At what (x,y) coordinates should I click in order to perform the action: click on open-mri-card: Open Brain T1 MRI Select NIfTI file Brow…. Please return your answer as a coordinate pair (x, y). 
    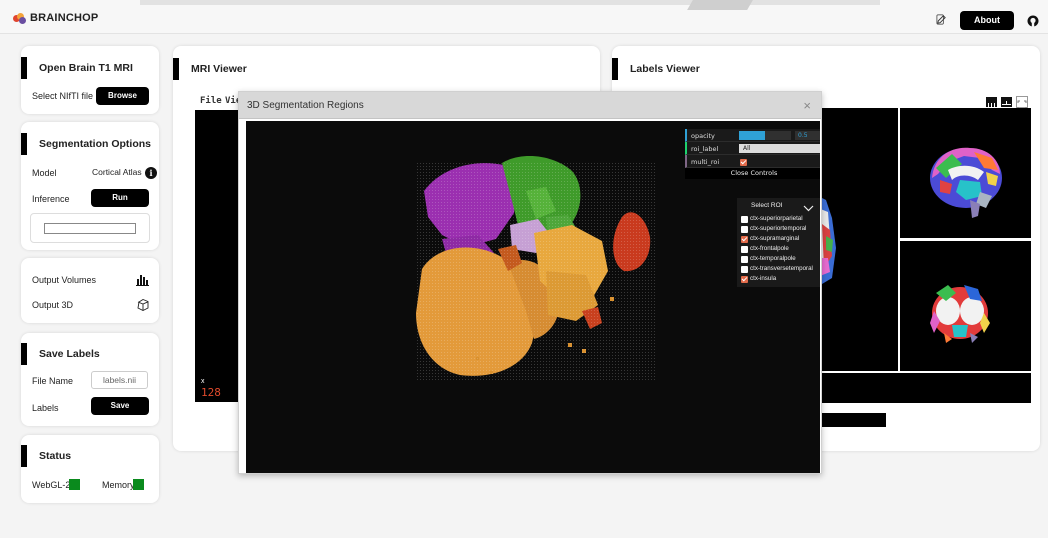
    Looking at the image, I should click on (90, 80).